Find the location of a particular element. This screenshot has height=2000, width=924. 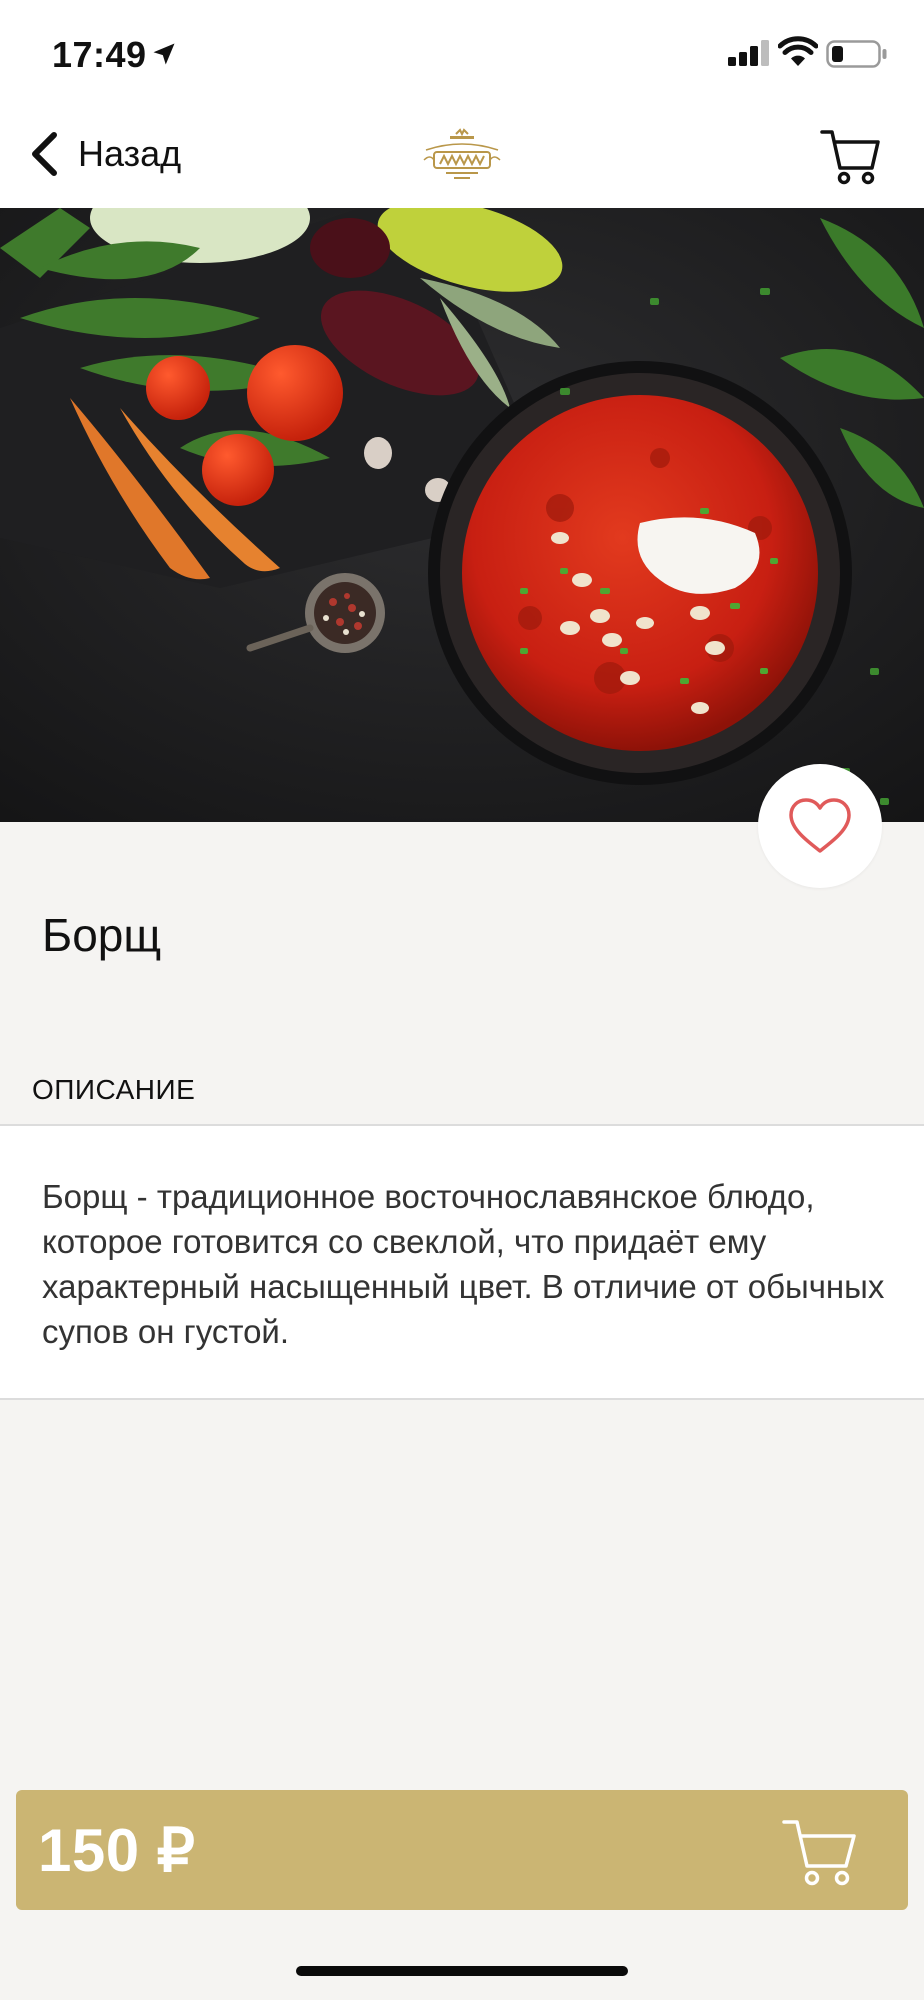

battery-icon is located at coordinates (856, 54).